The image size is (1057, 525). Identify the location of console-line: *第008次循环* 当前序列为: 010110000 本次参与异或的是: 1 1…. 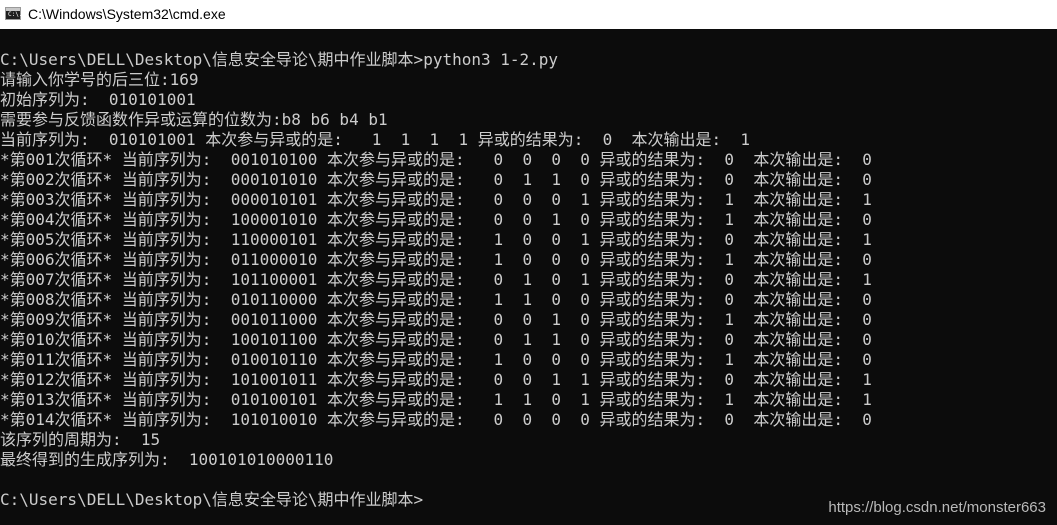
(436, 299).